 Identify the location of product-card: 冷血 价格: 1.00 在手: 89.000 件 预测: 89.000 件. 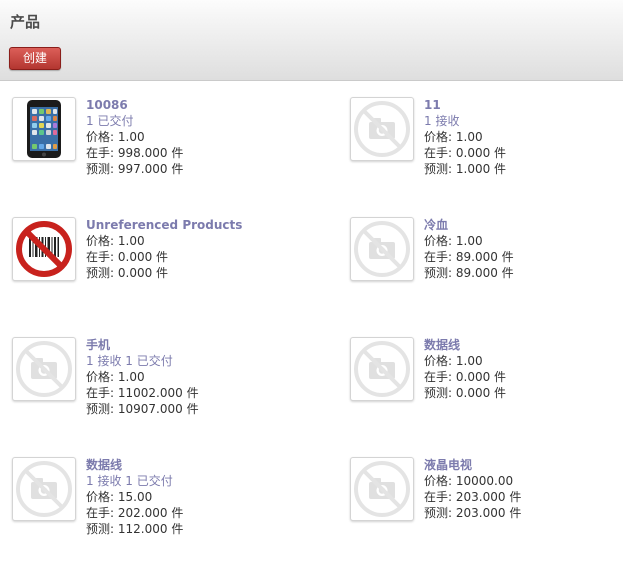
(486, 272).